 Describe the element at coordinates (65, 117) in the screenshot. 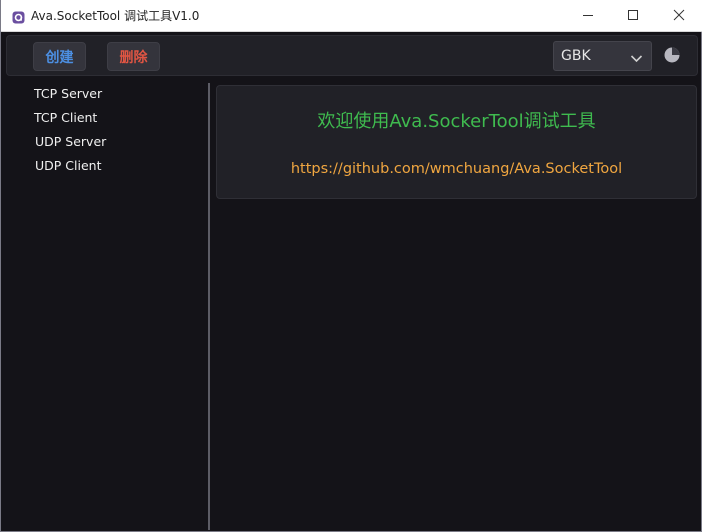

I see `sidebar-item-tcp-client: TCP Client` at that location.